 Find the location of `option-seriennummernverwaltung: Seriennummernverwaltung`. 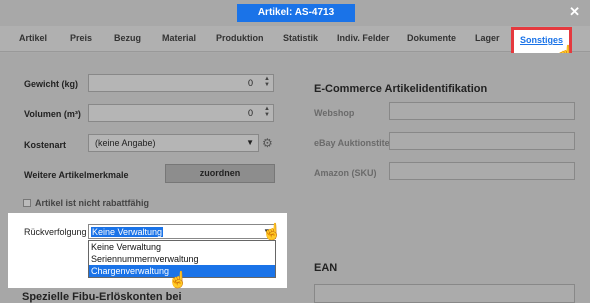

option-seriennummernverwaltung: Seriennummernverwaltung is located at coordinates (182, 259).